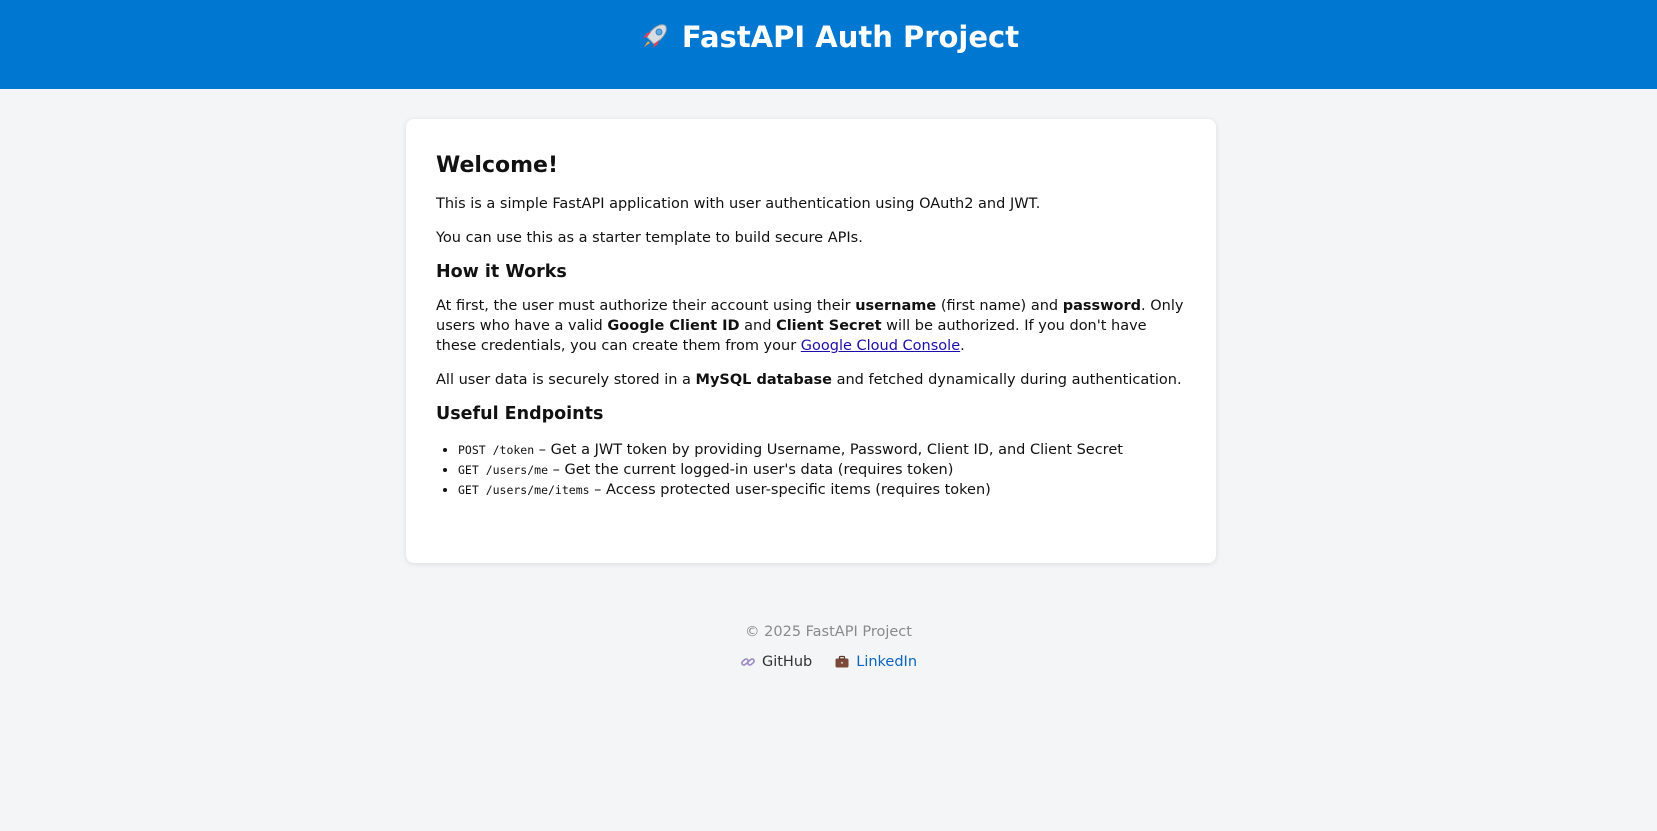  What do you see at coordinates (748, 662) in the screenshot?
I see `link-icon` at bounding box center [748, 662].